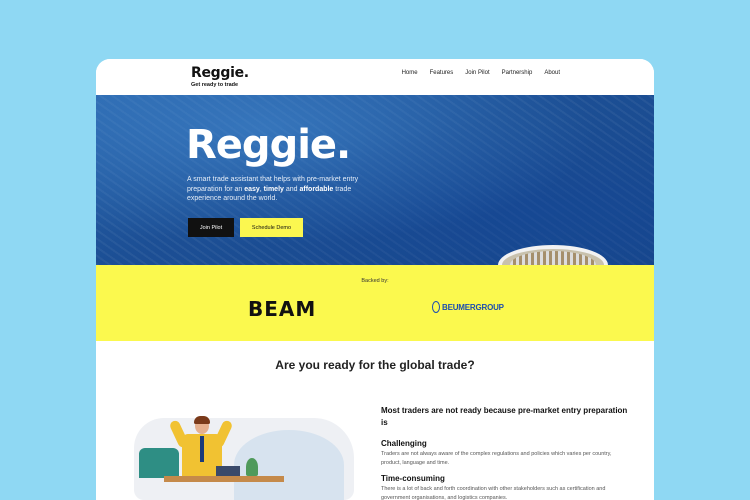  I want to click on nav-features: Features, so click(442, 73).